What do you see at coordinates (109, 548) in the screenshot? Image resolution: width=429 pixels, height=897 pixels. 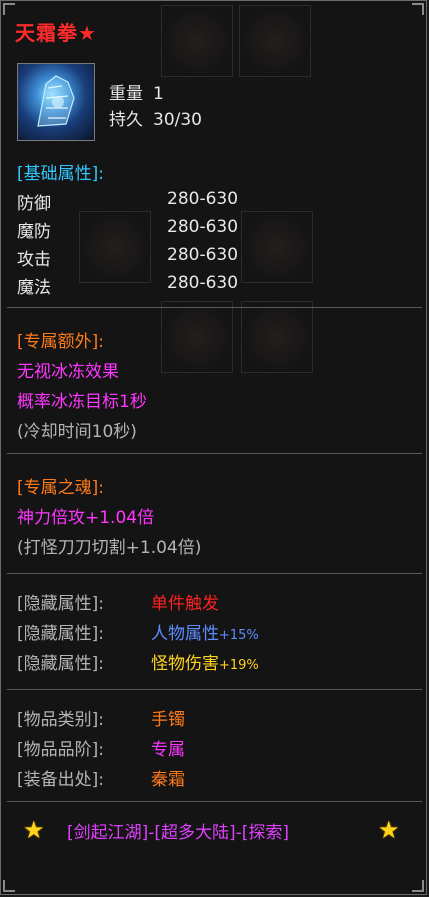 I see `exclusive-soul-line2: (打怪刀刀切割+1.04倍)` at bounding box center [109, 548].